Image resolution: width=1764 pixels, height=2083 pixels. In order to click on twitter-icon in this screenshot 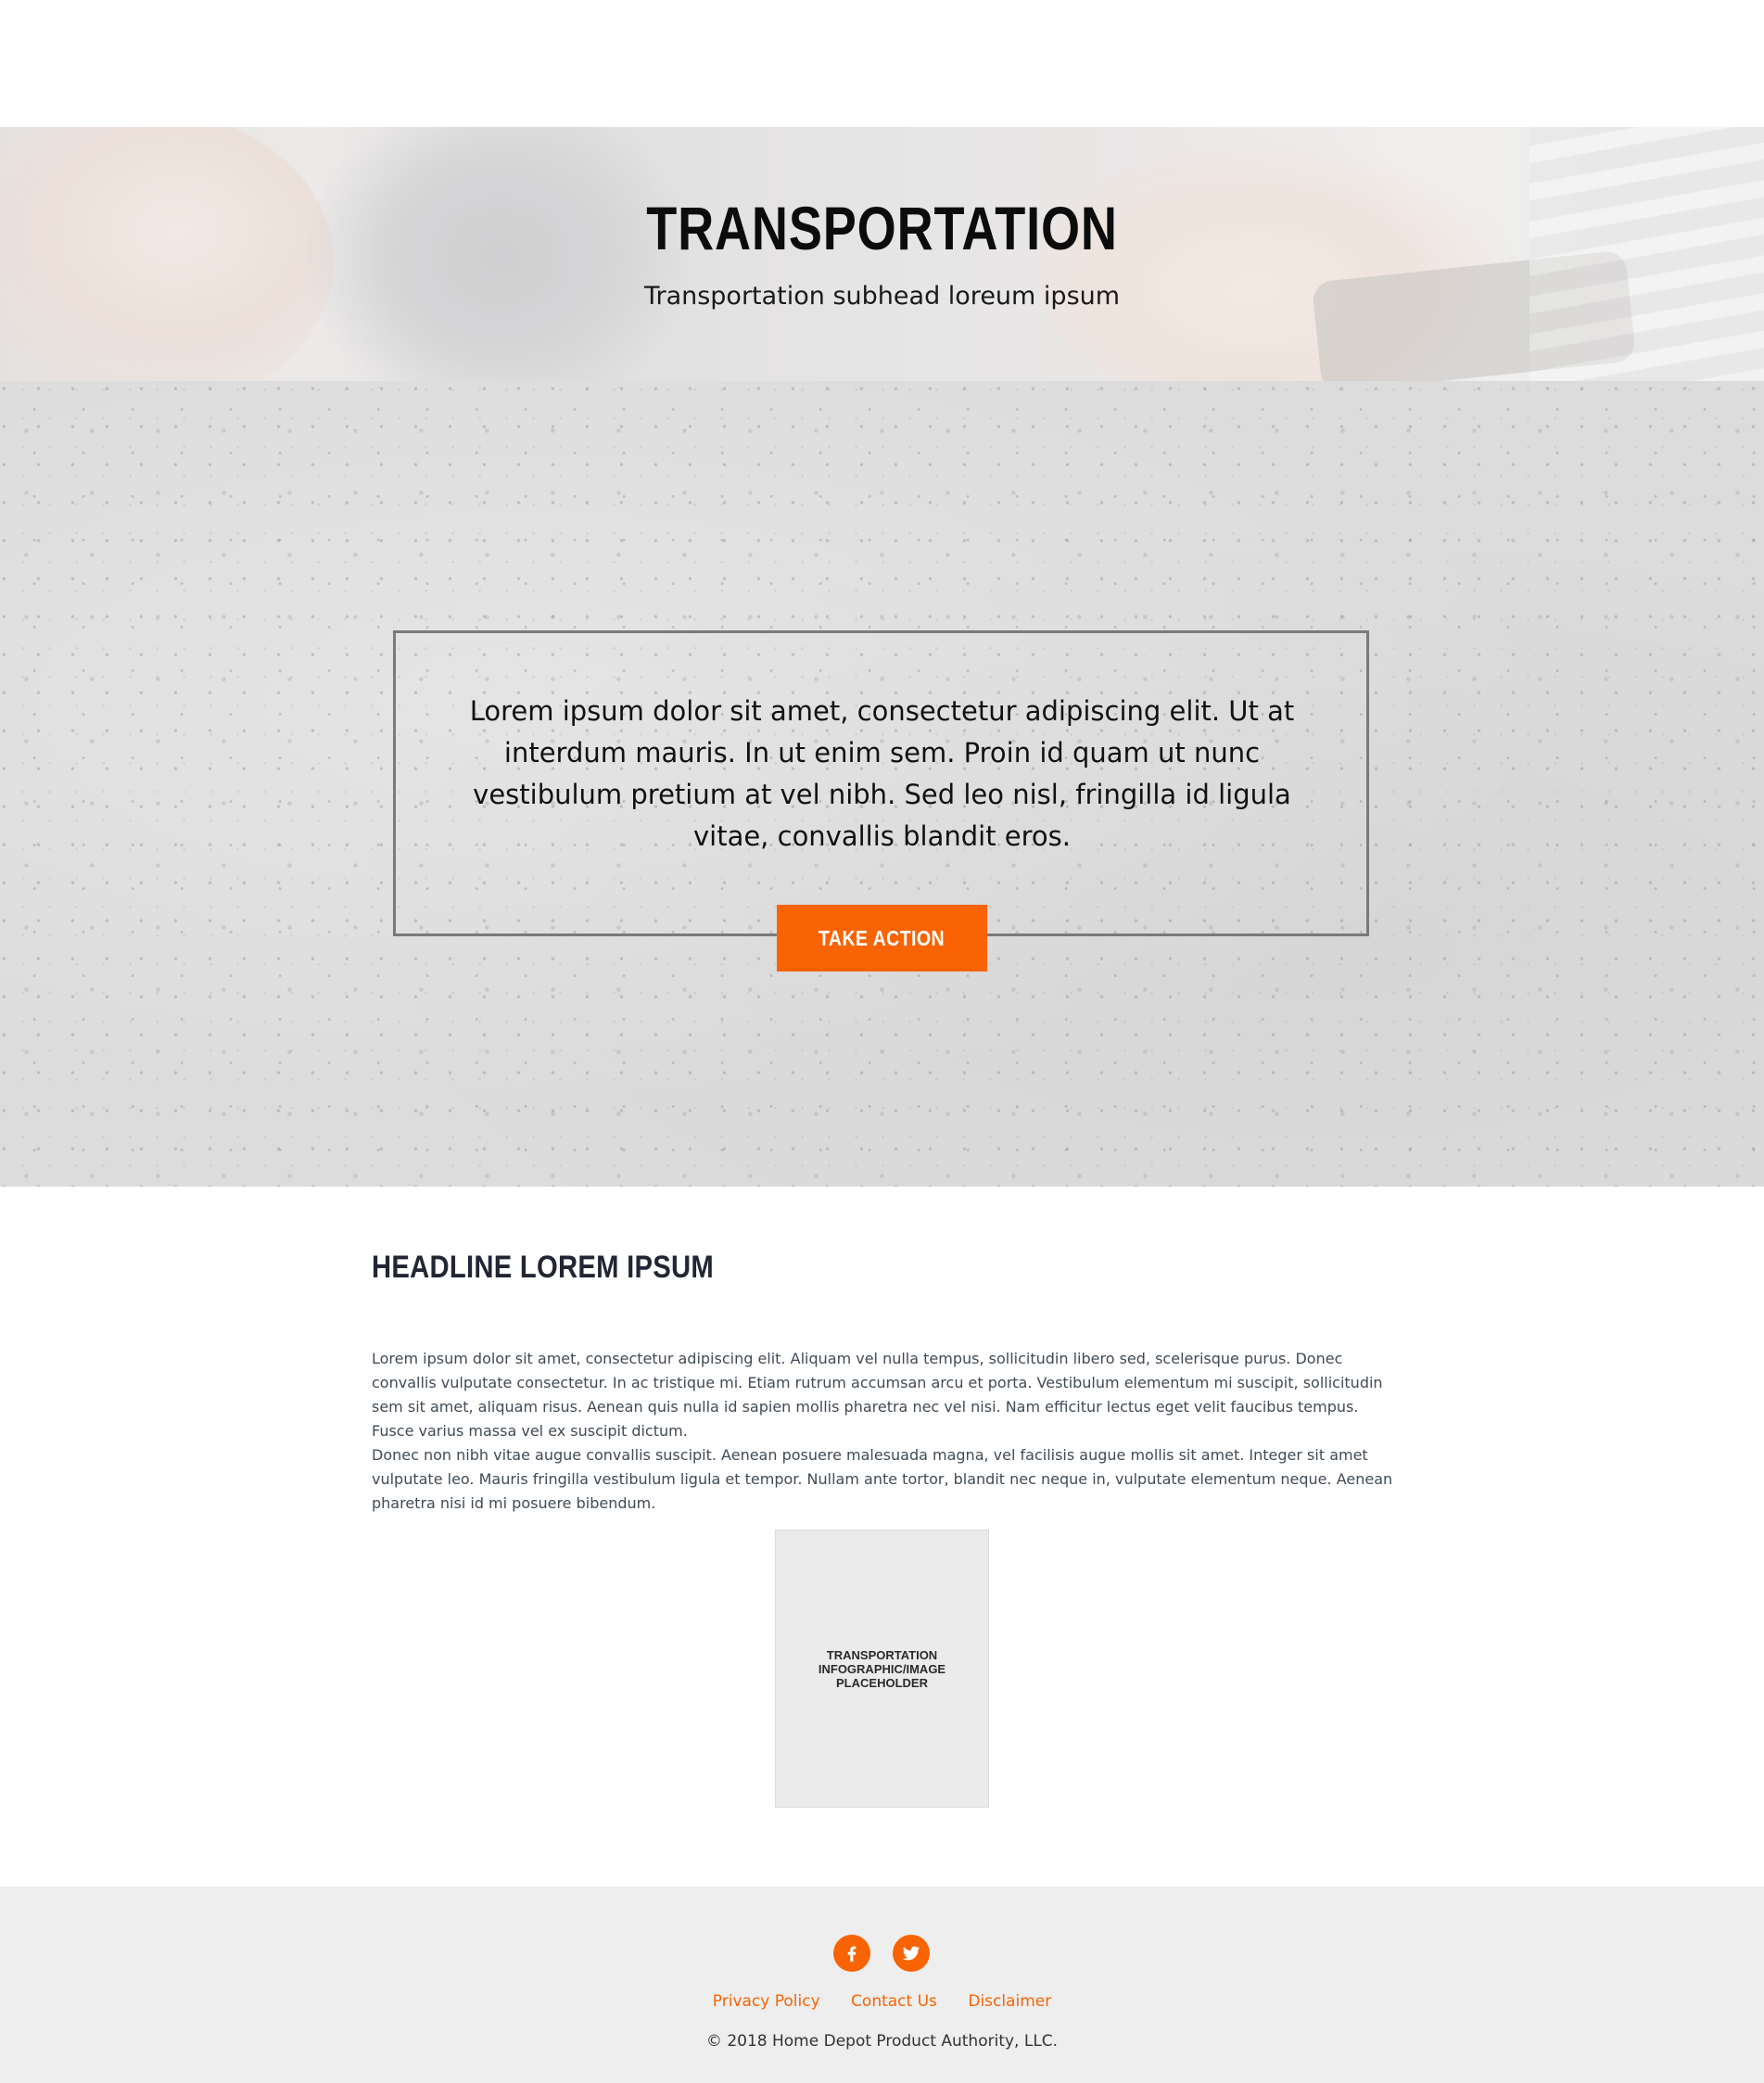, I will do `click(911, 1953)`.